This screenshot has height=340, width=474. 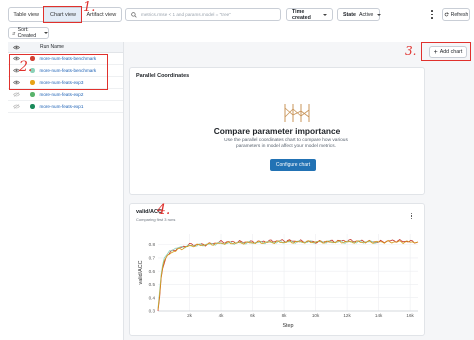 I want to click on y-tick-label: 0.7, so click(x=152, y=257).